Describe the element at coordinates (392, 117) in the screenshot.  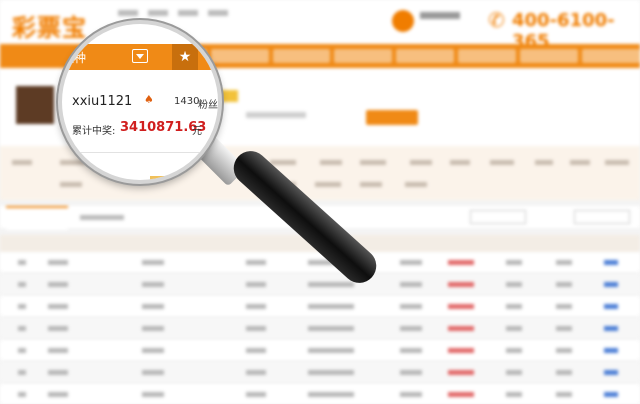
I see `follow-button` at that location.